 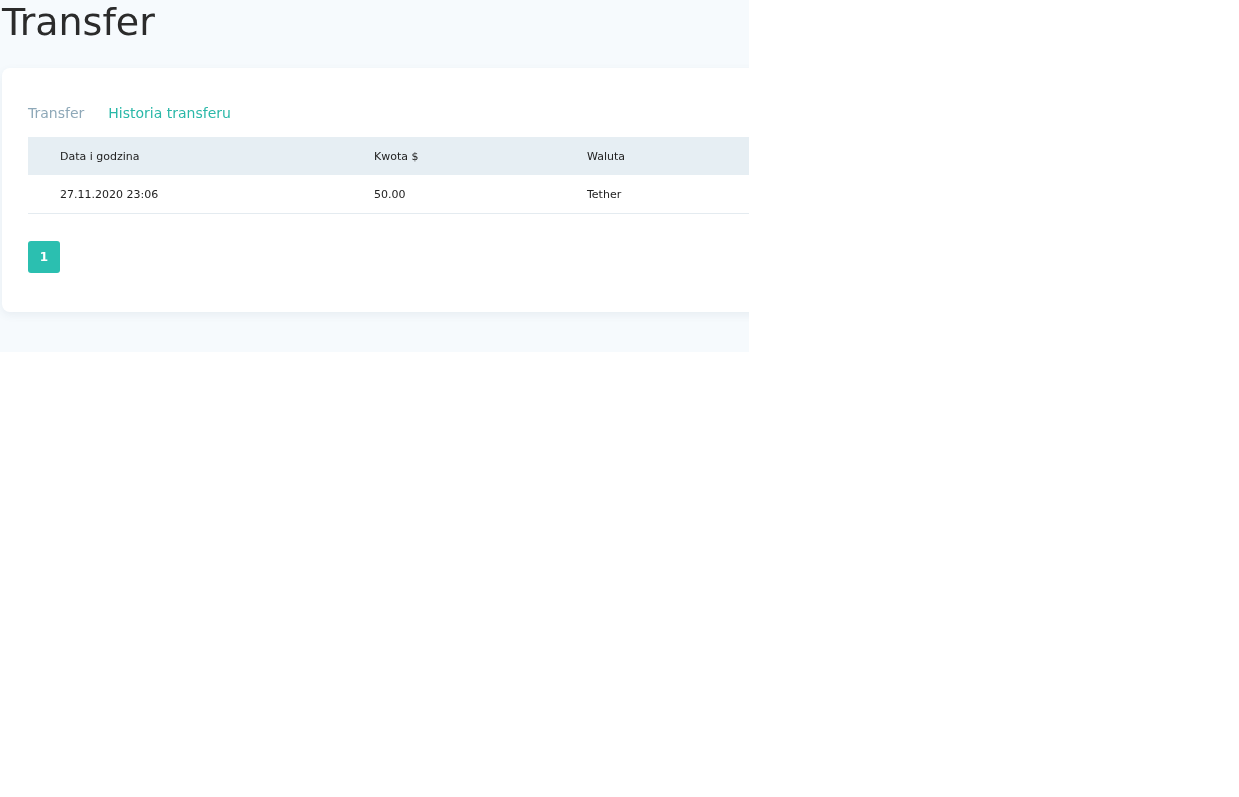 I want to click on table-cell: 27.11.2020 23:06, so click(x=201, y=194).